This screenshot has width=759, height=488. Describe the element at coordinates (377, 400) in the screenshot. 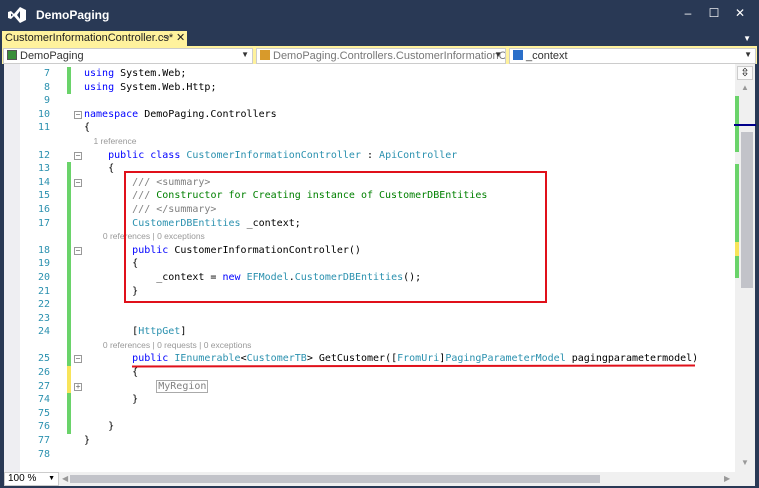

I see `code-line: 74 }` at that location.